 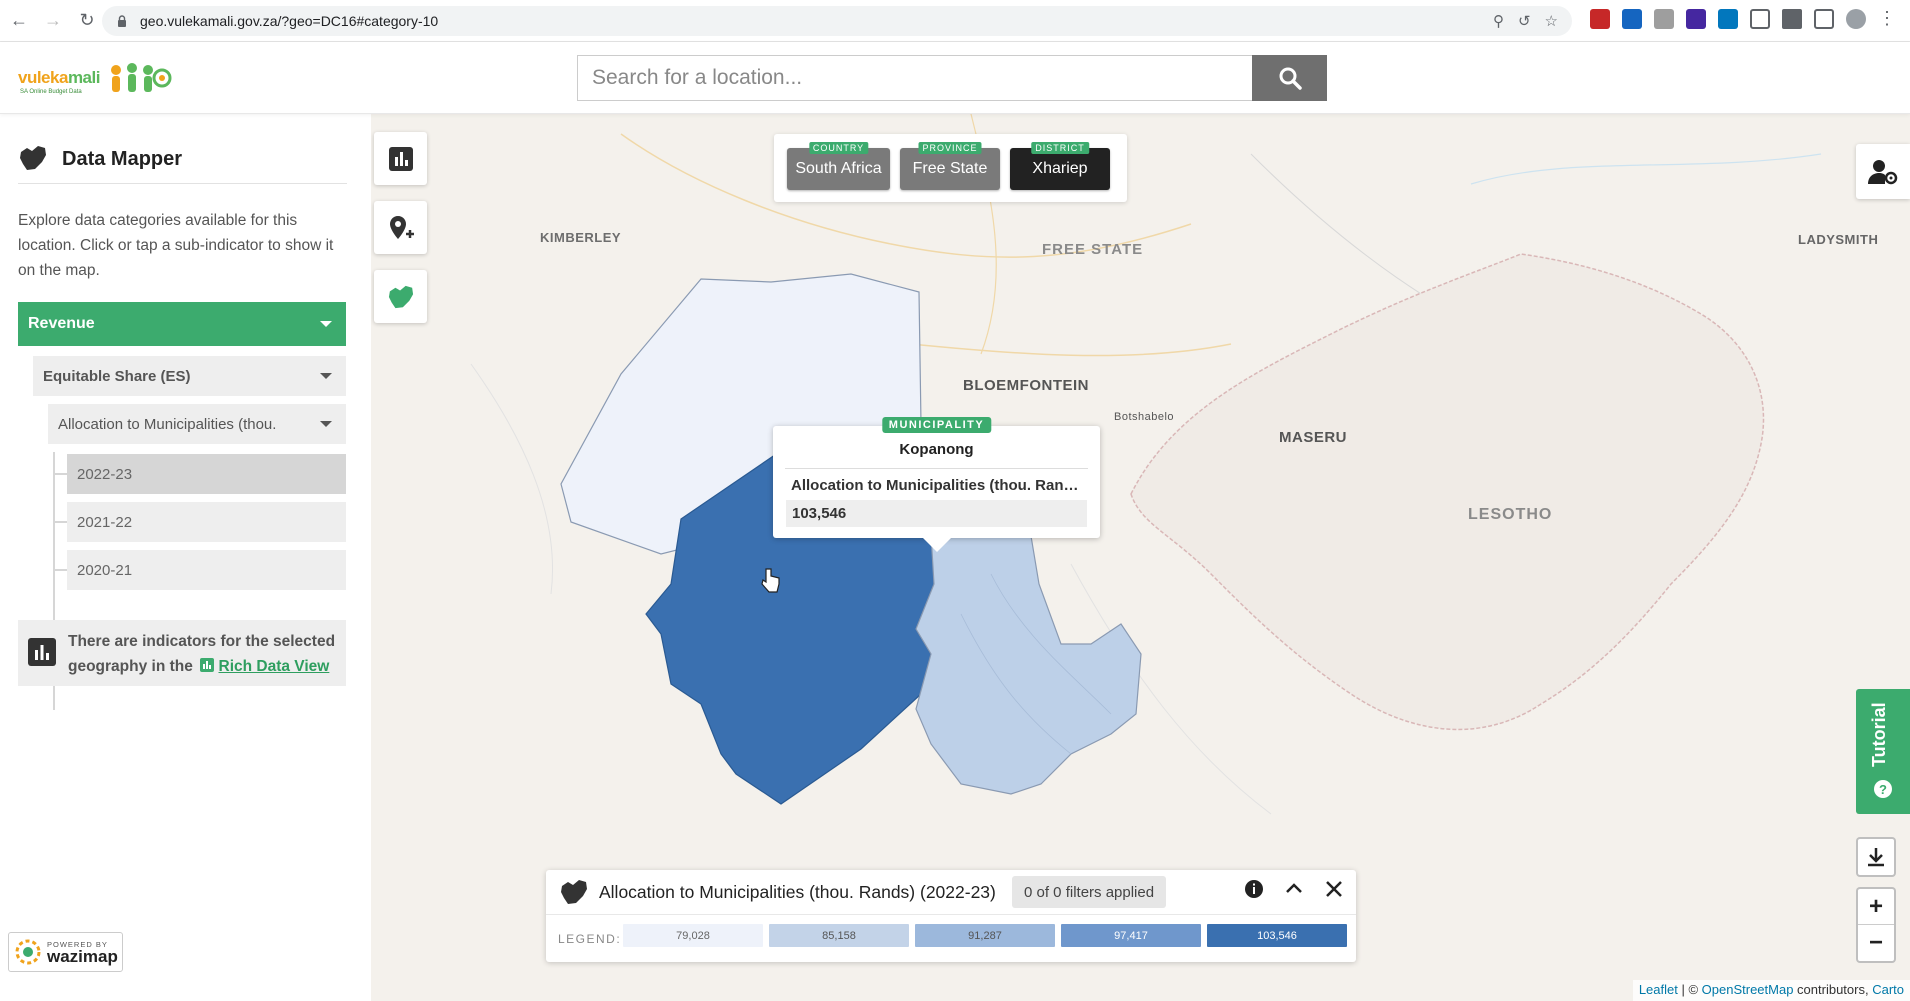 What do you see at coordinates (28, 952) in the screenshot?
I see `wazimap-logo-icon` at bounding box center [28, 952].